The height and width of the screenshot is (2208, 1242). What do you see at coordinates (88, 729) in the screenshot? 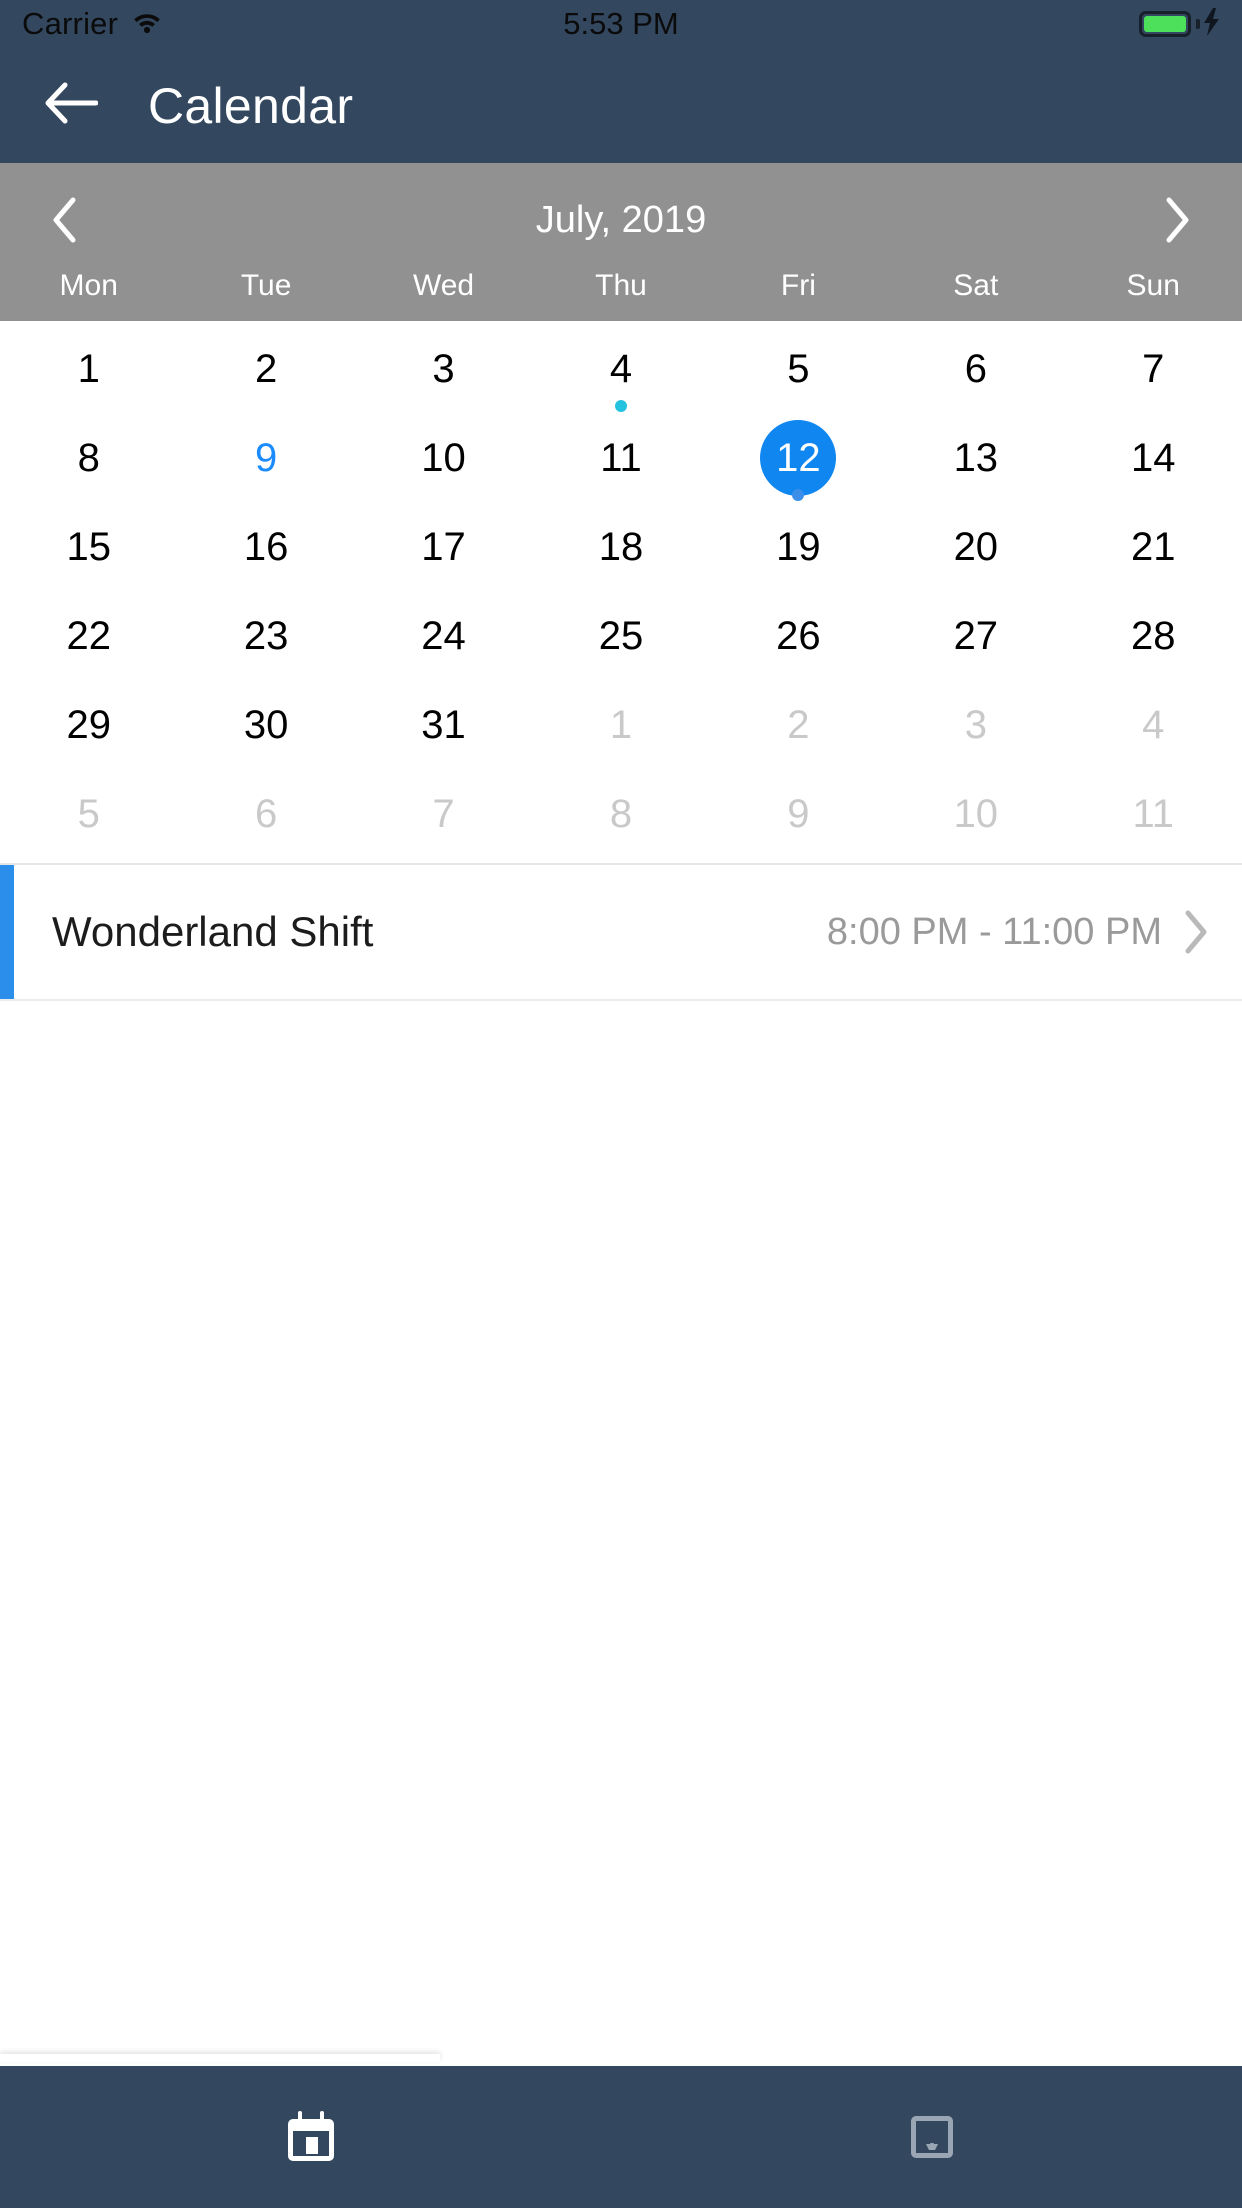
I see `calendar-day-cell: 29` at bounding box center [88, 729].